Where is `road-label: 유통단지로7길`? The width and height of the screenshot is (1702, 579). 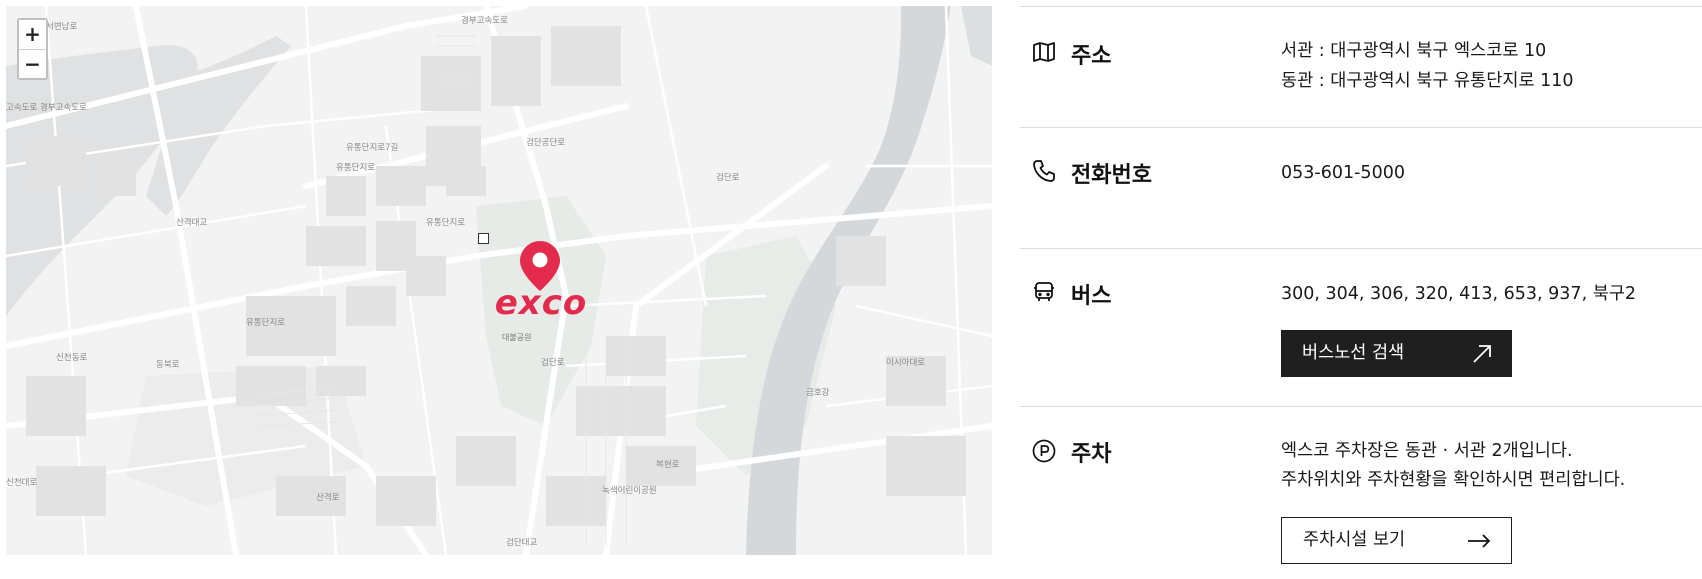
road-label: 유통단지로7길 is located at coordinates (372, 148).